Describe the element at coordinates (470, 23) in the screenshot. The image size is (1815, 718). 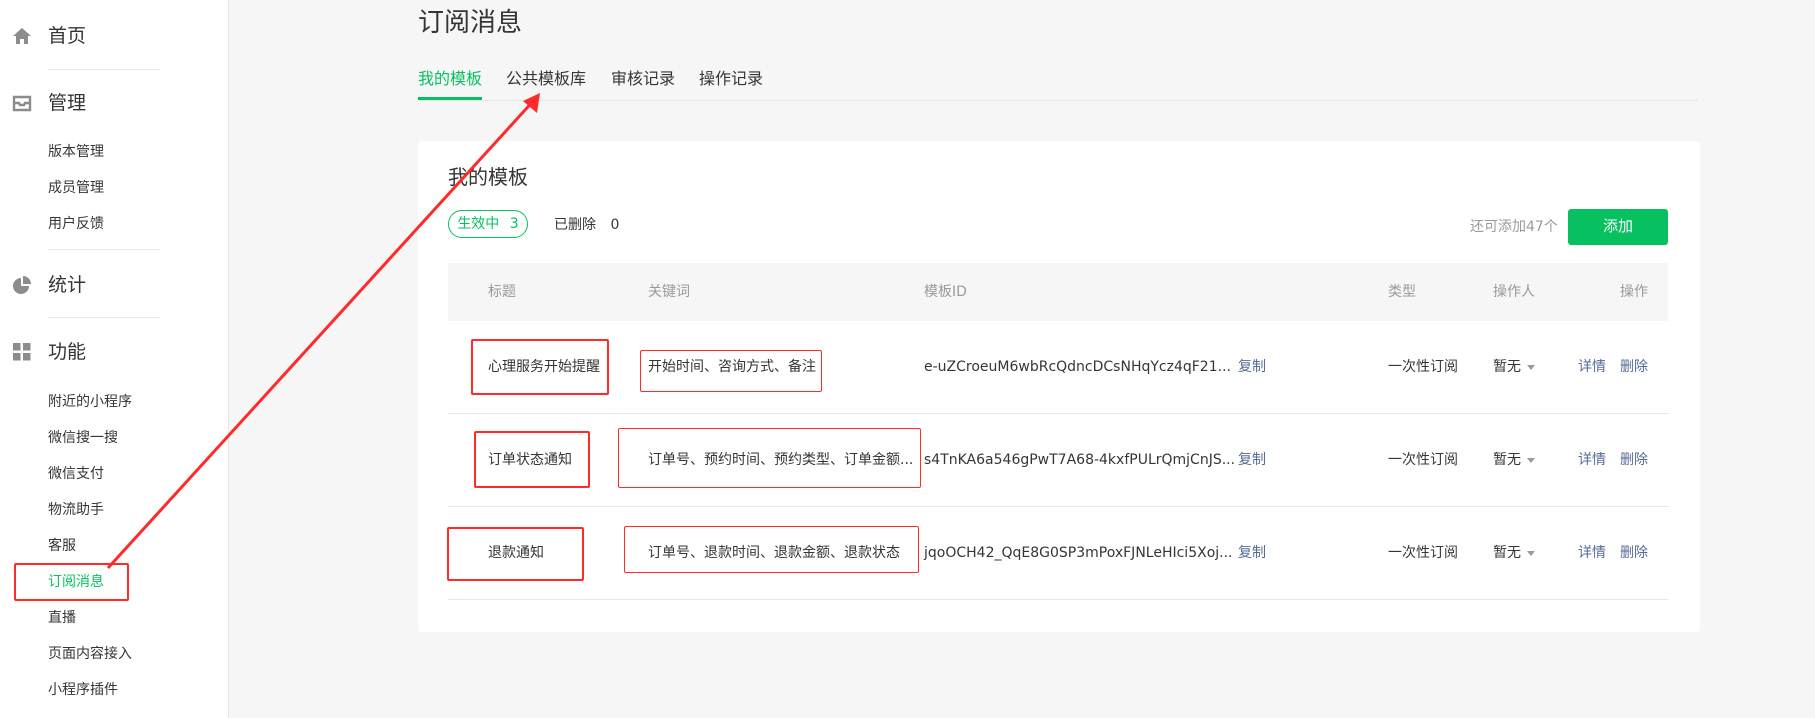
I see `page-title: 订阅消息` at that location.